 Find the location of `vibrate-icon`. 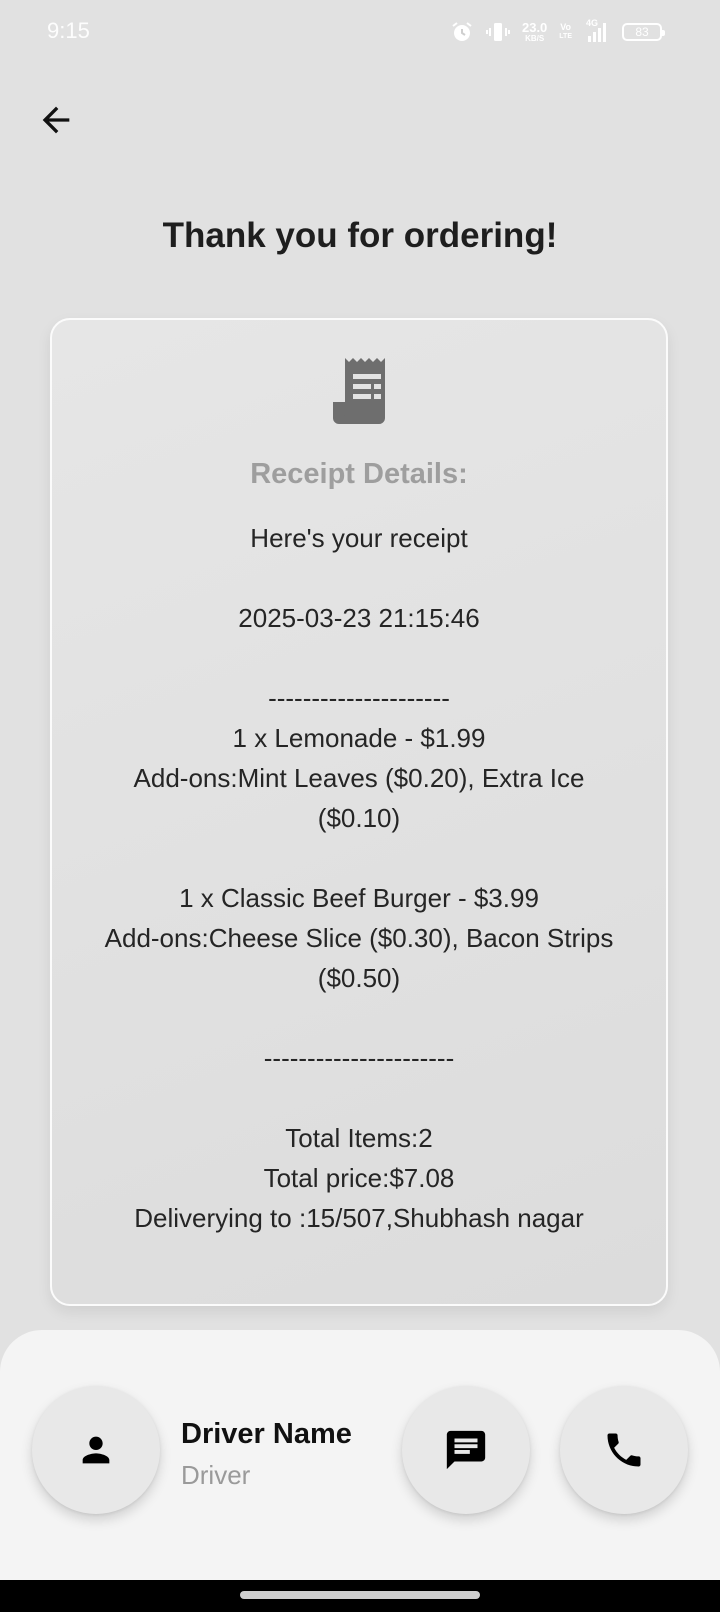

vibrate-icon is located at coordinates (497, 32).